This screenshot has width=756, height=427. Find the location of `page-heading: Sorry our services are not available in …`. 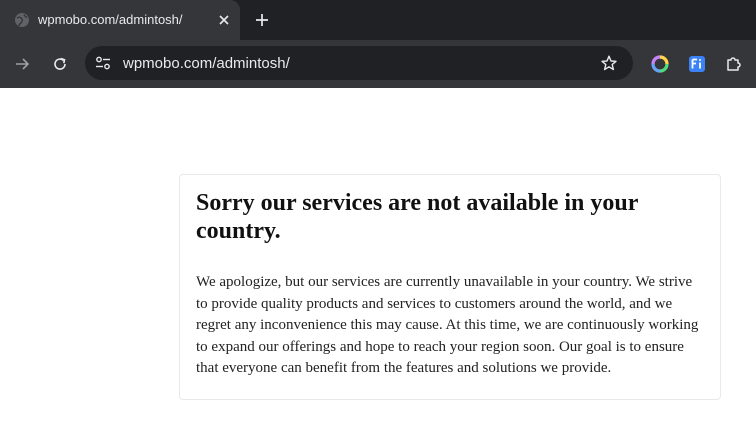

page-heading: Sorry our services are not available in … is located at coordinates (417, 217).